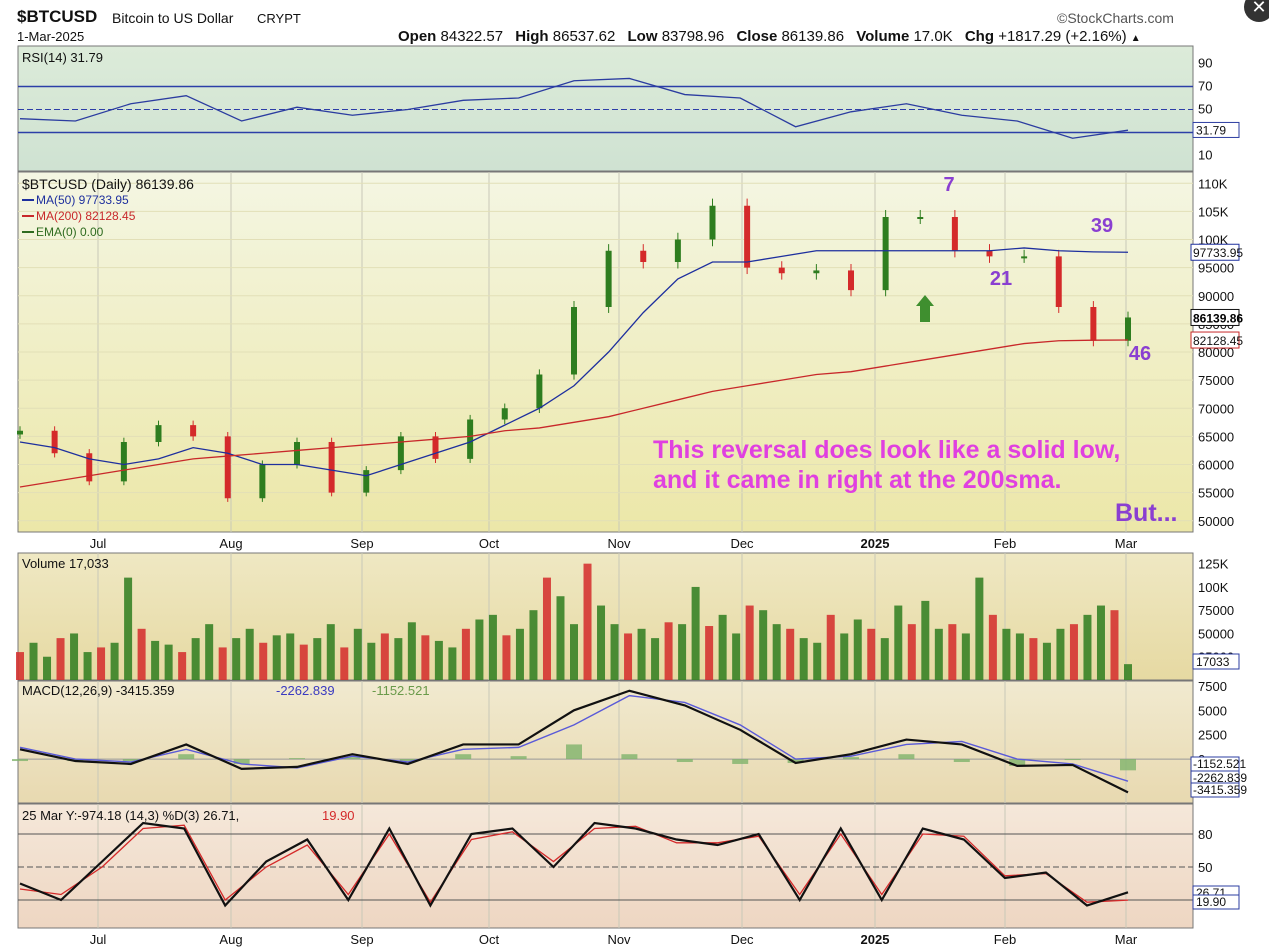 The width and height of the screenshot is (1269, 948). What do you see at coordinates (86, 216) in the screenshot?
I see `ma200-legend: MA(200) 82128.45` at bounding box center [86, 216].